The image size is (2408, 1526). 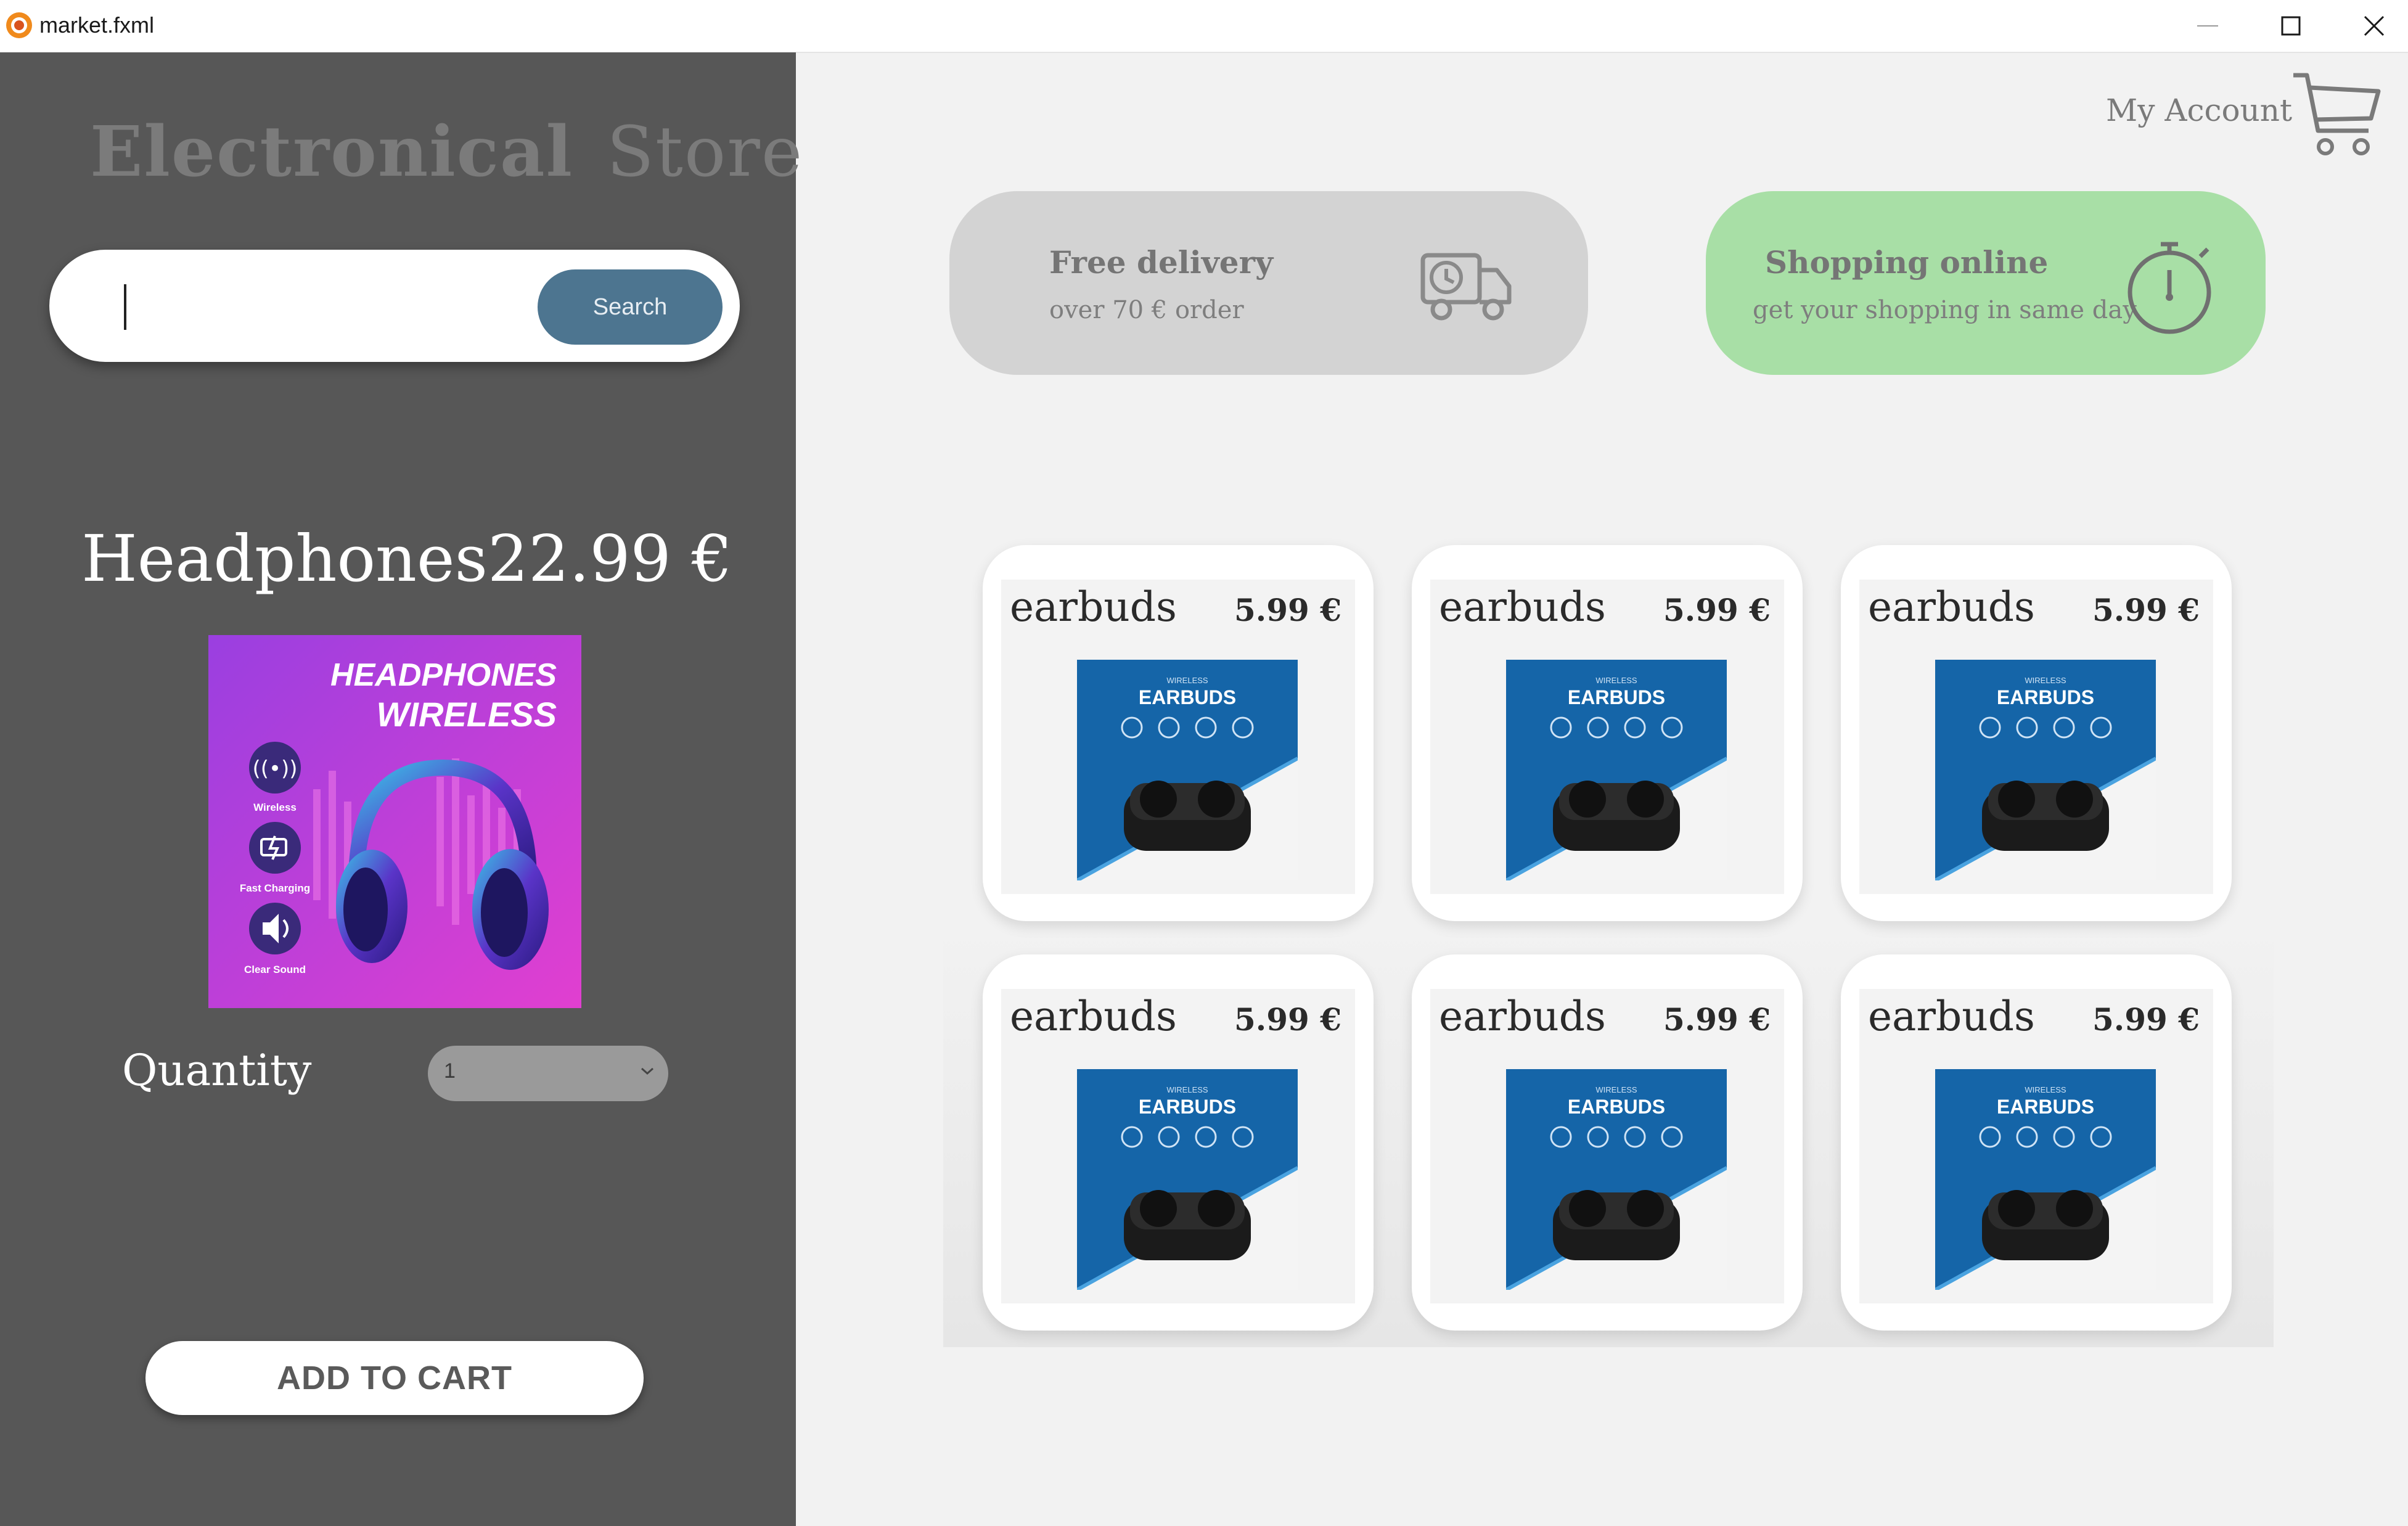 I want to click on search-input, so click(x=345, y=306).